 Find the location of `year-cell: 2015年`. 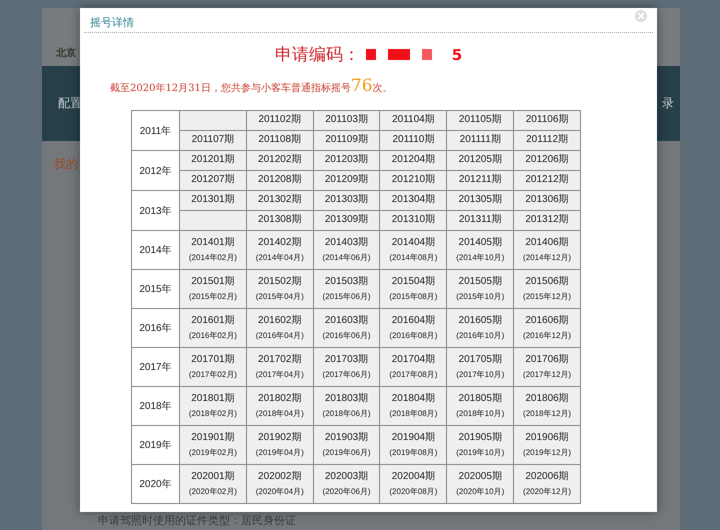

year-cell: 2015年 is located at coordinates (156, 289).